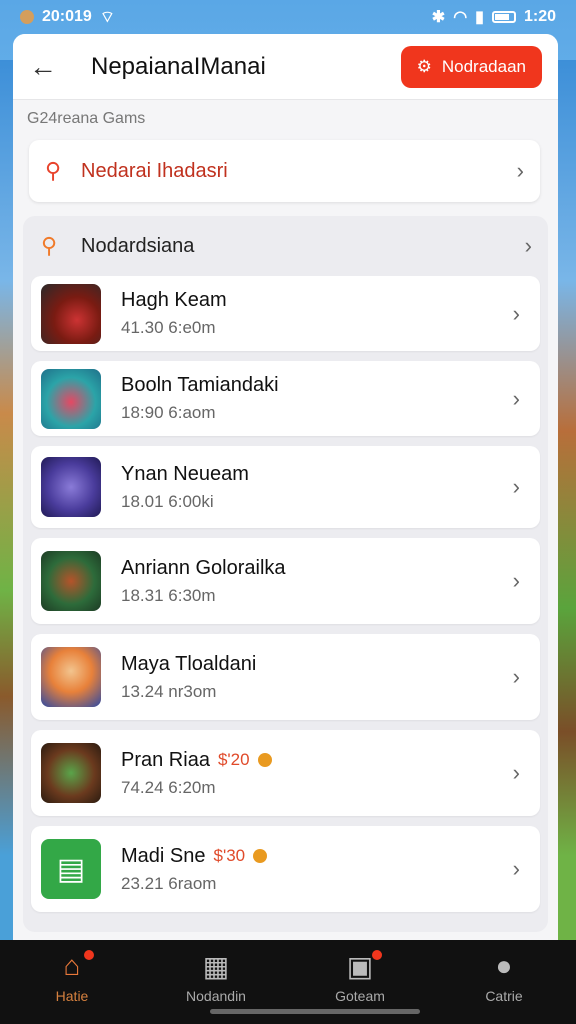  Describe the element at coordinates (138, 245) in the screenshot. I see `group-title: Nodardsiana` at that location.